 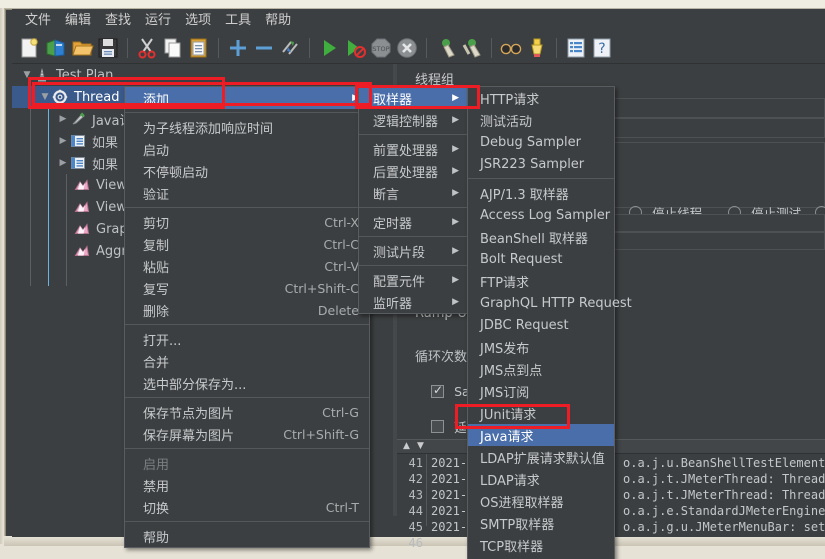 What do you see at coordinates (247, 507) in the screenshot?
I see `context-menu-item-toggle: 切换 Ctrl-T` at bounding box center [247, 507].